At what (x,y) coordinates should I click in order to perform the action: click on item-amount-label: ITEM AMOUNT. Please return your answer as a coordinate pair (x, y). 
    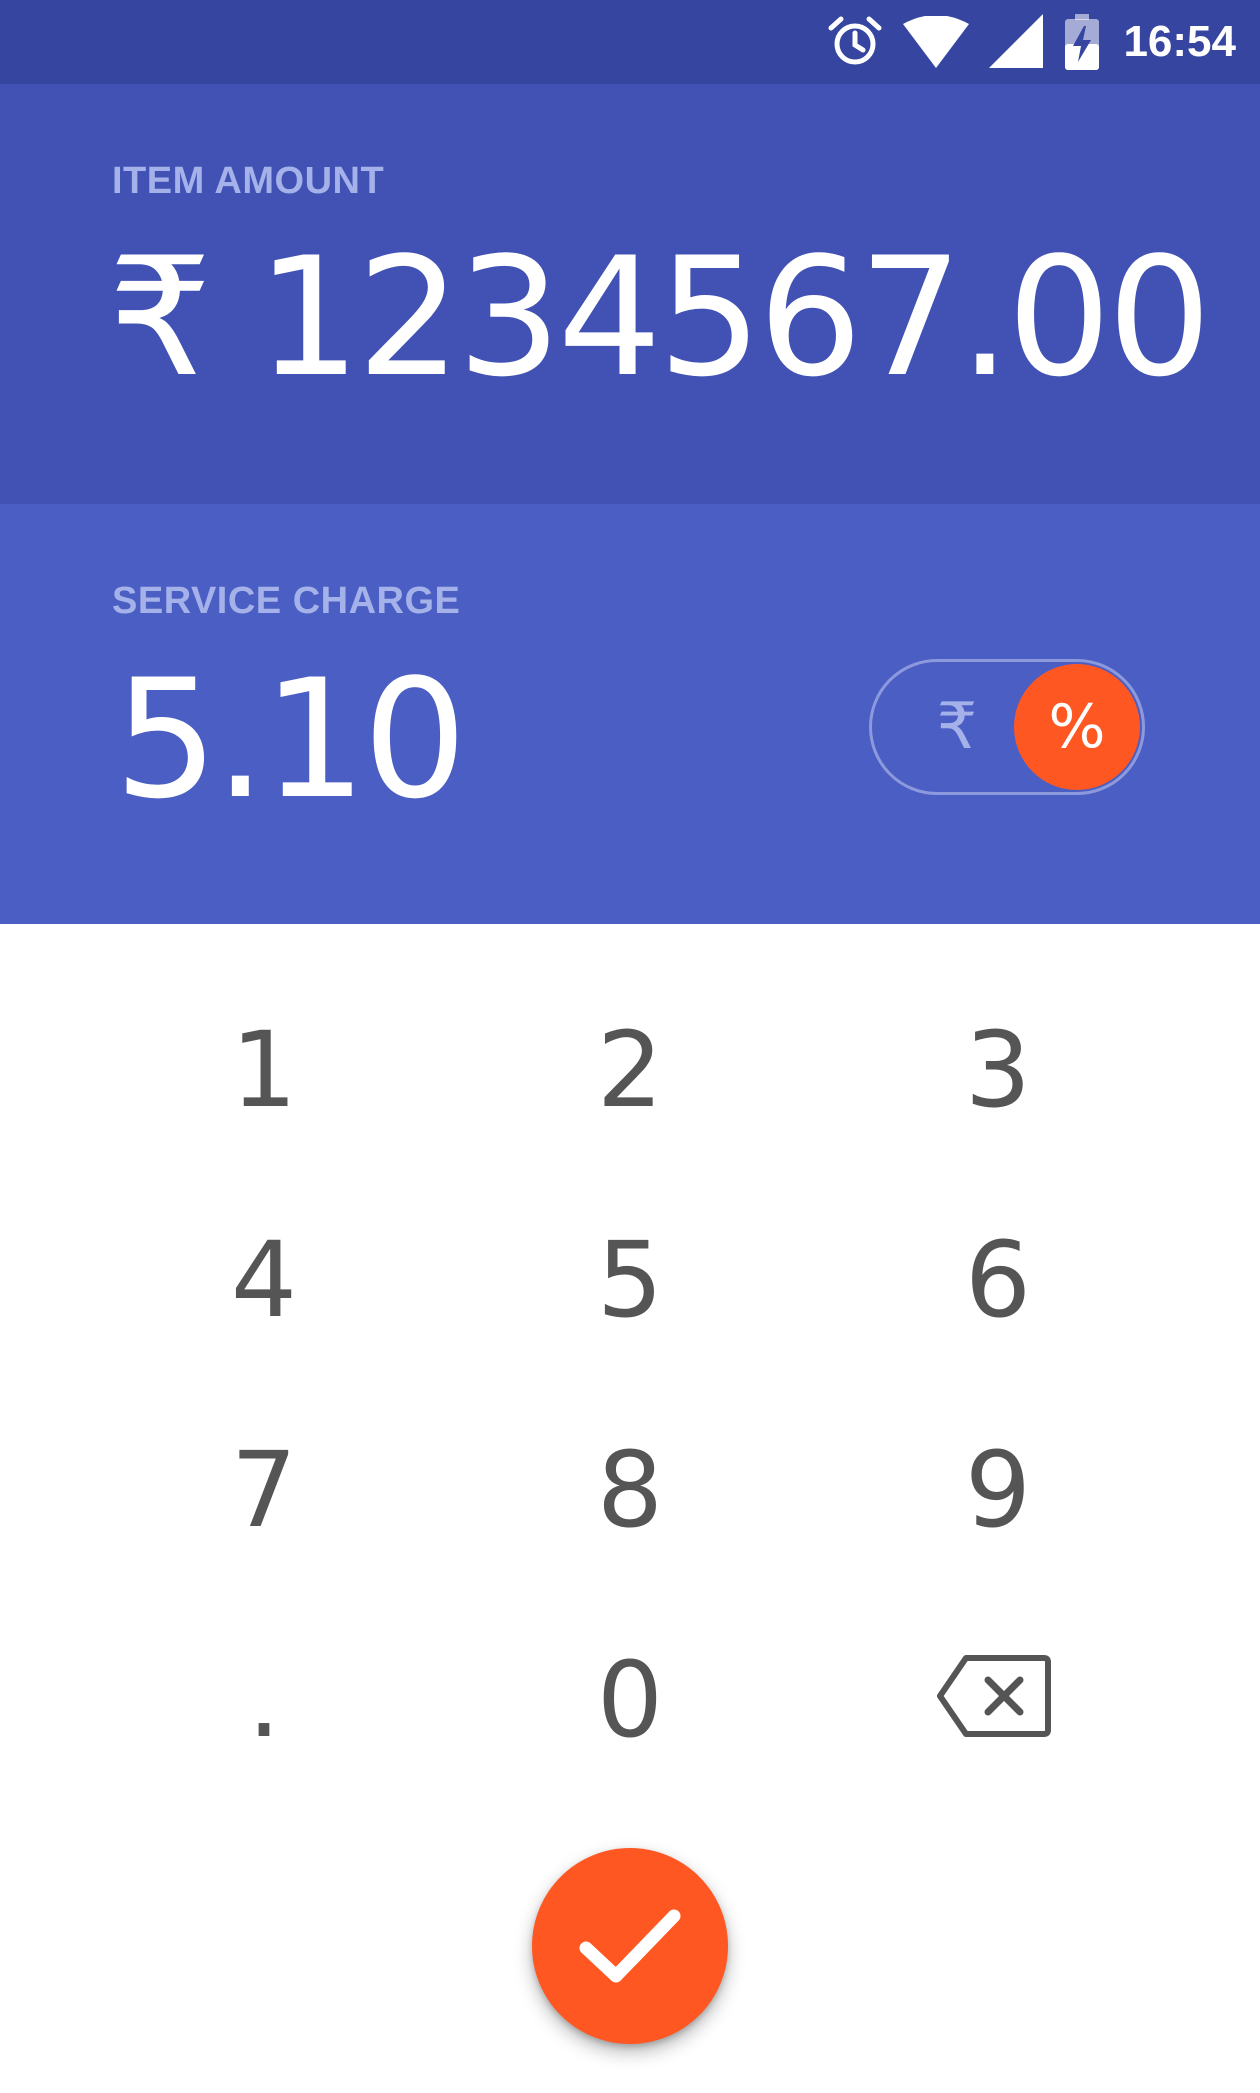
    Looking at the image, I should click on (248, 181).